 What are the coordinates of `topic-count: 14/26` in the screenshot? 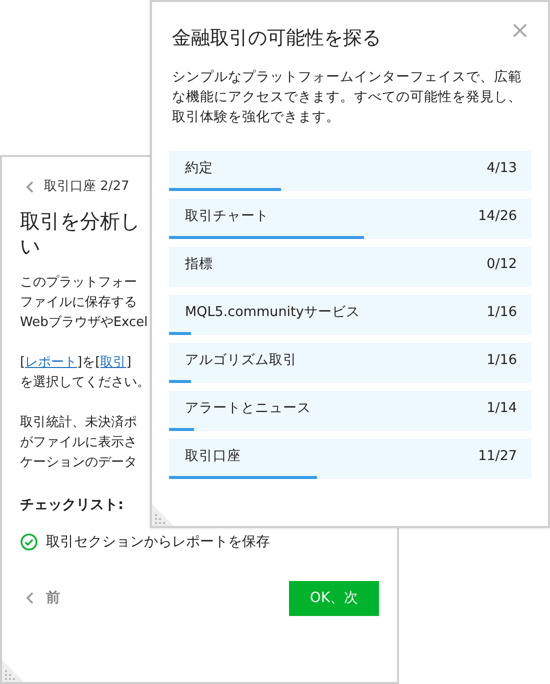 It's located at (497, 216).